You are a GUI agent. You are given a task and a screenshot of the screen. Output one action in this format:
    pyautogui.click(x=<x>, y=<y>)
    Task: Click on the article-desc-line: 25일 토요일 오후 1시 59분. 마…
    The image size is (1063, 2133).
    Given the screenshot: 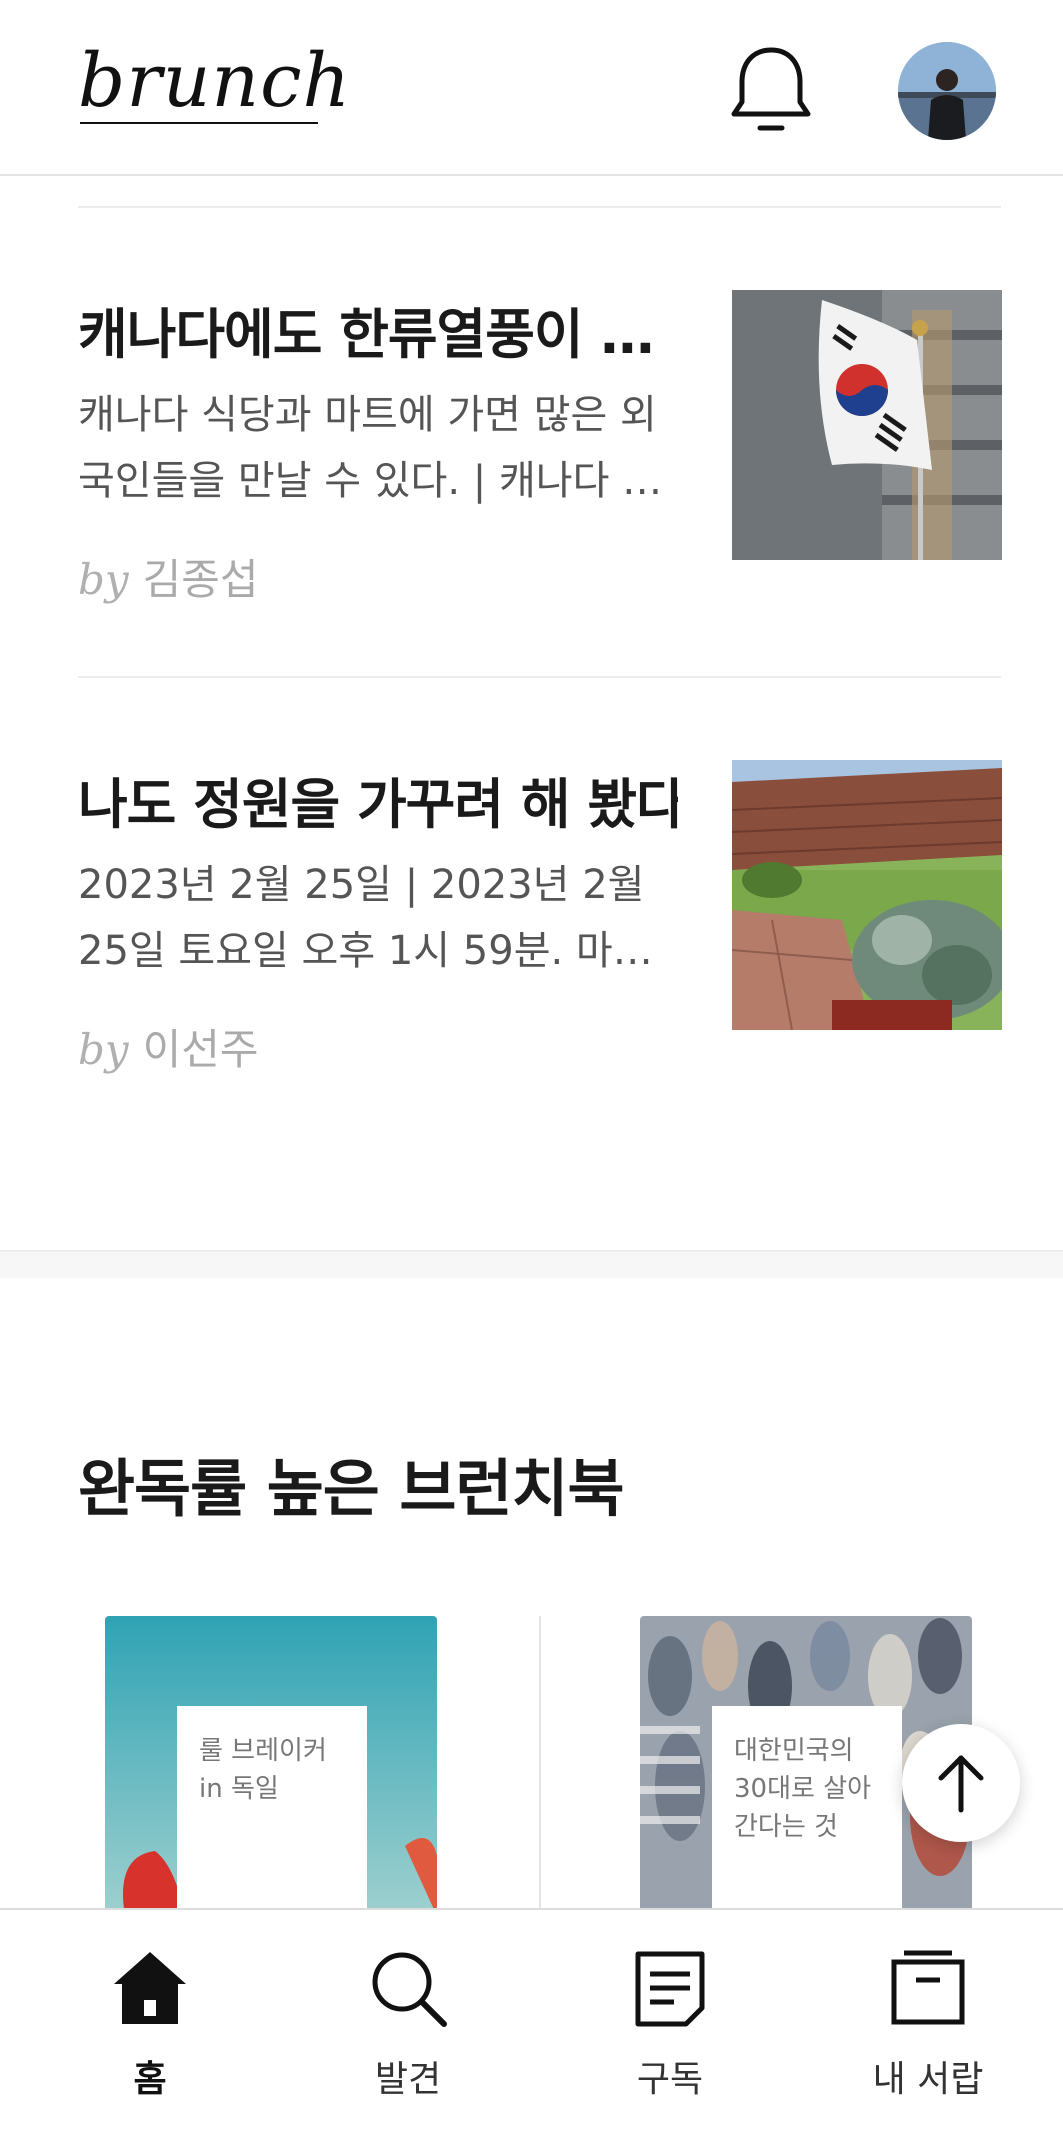 What is the action you would take?
    pyautogui.click(x=365, y=951)
    